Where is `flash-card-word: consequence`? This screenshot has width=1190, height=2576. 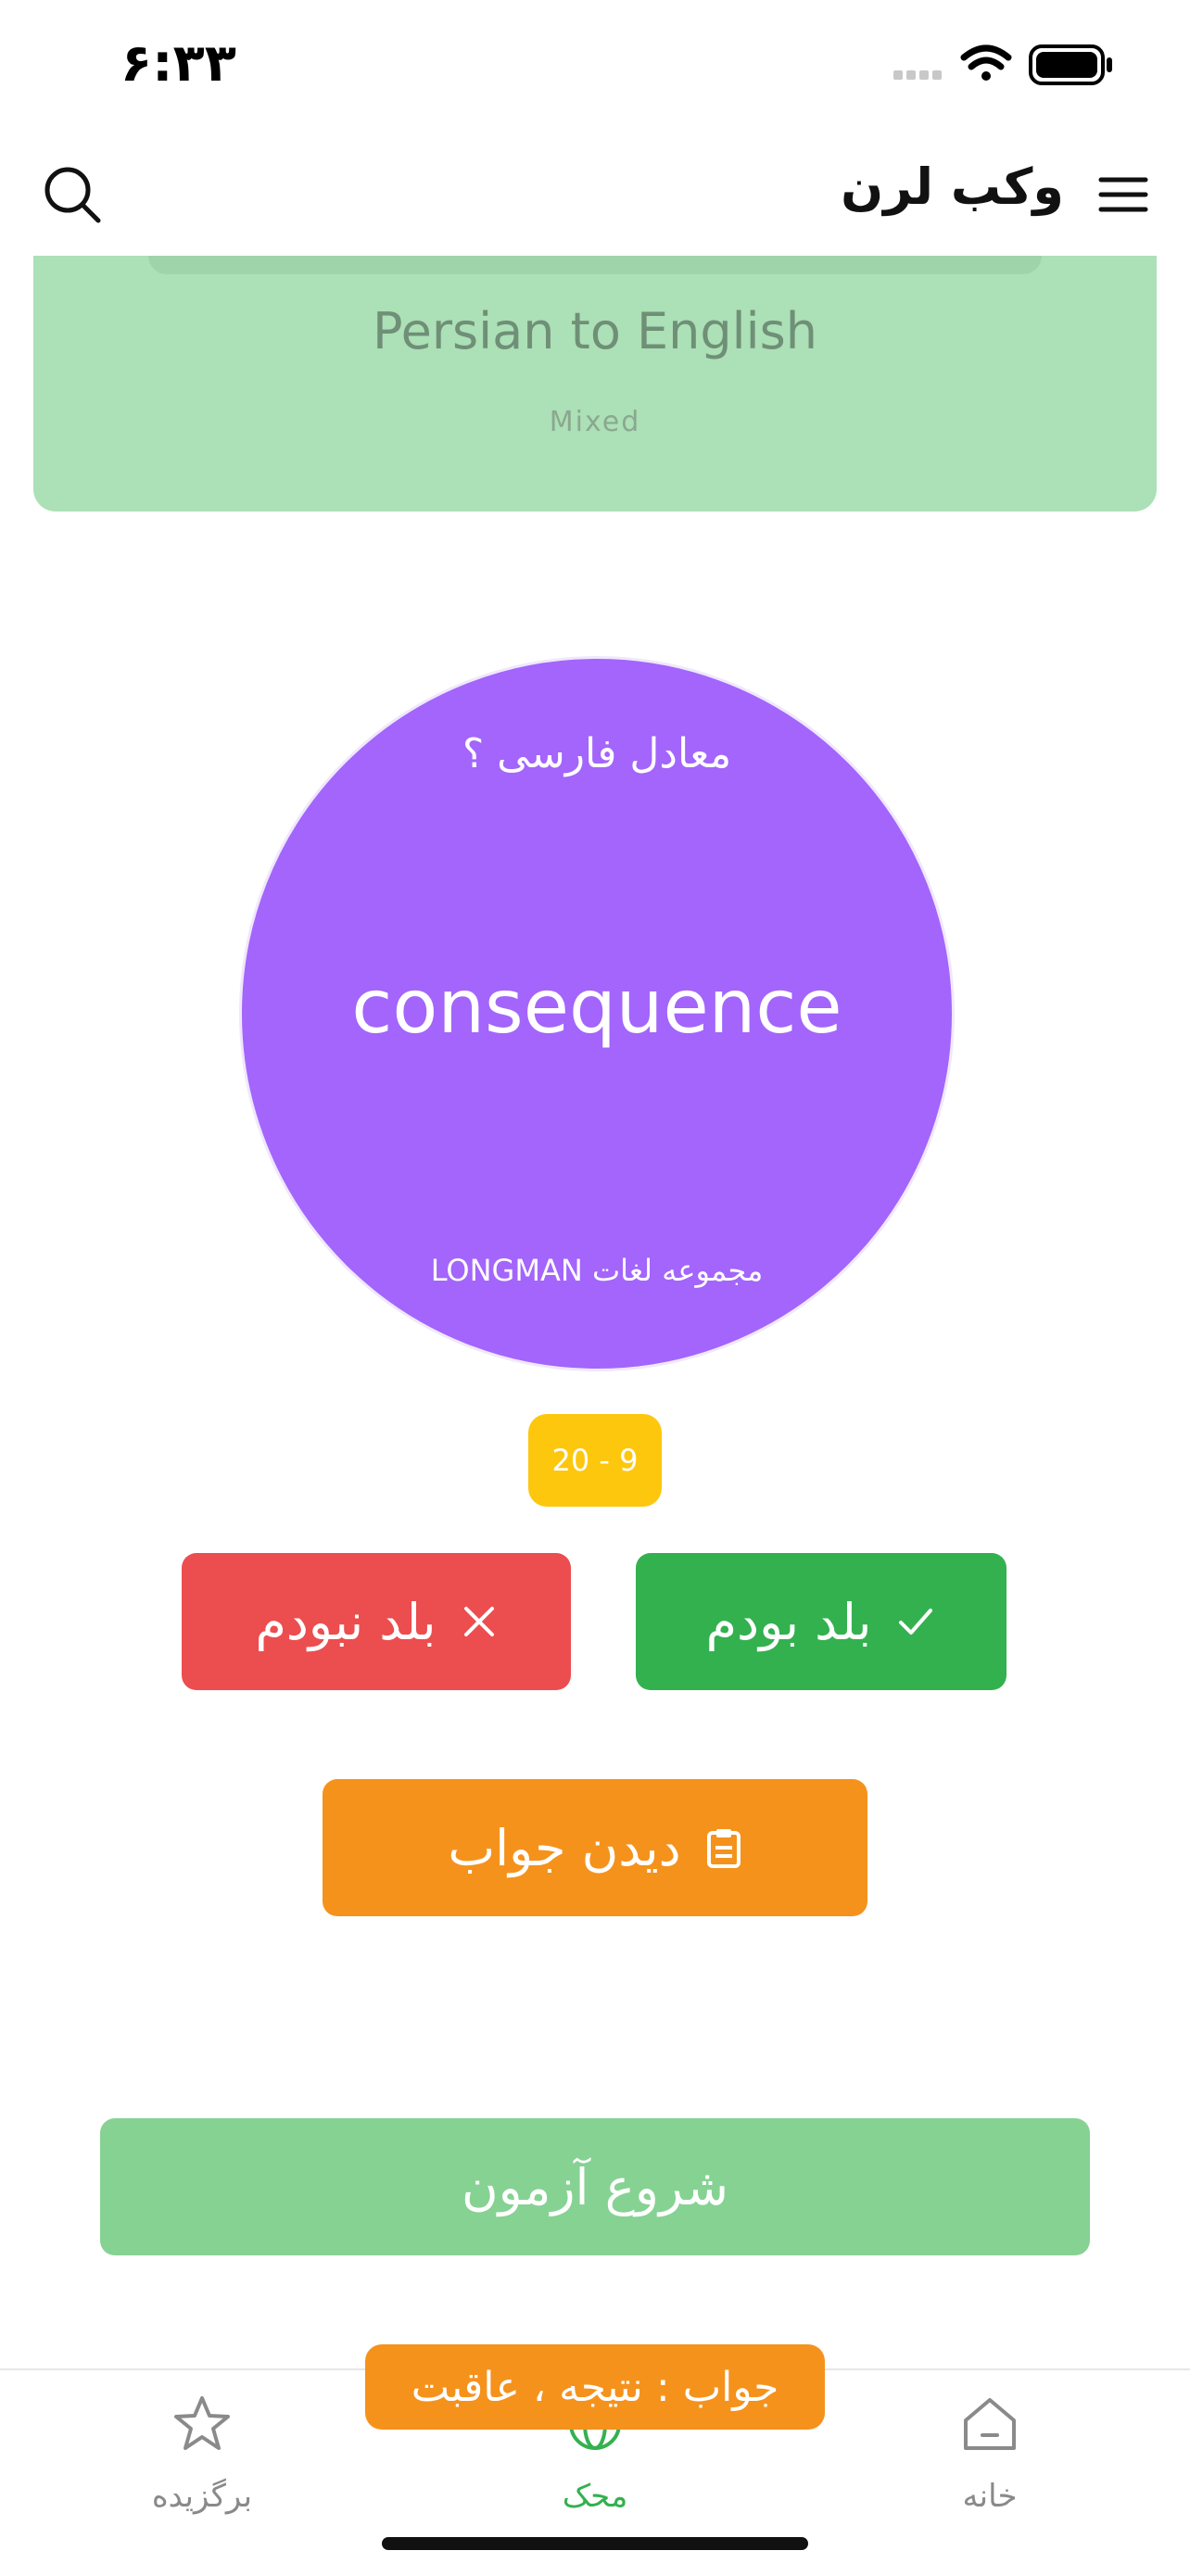
flash-card-word: consequence is located at coordinates (596, 1007).